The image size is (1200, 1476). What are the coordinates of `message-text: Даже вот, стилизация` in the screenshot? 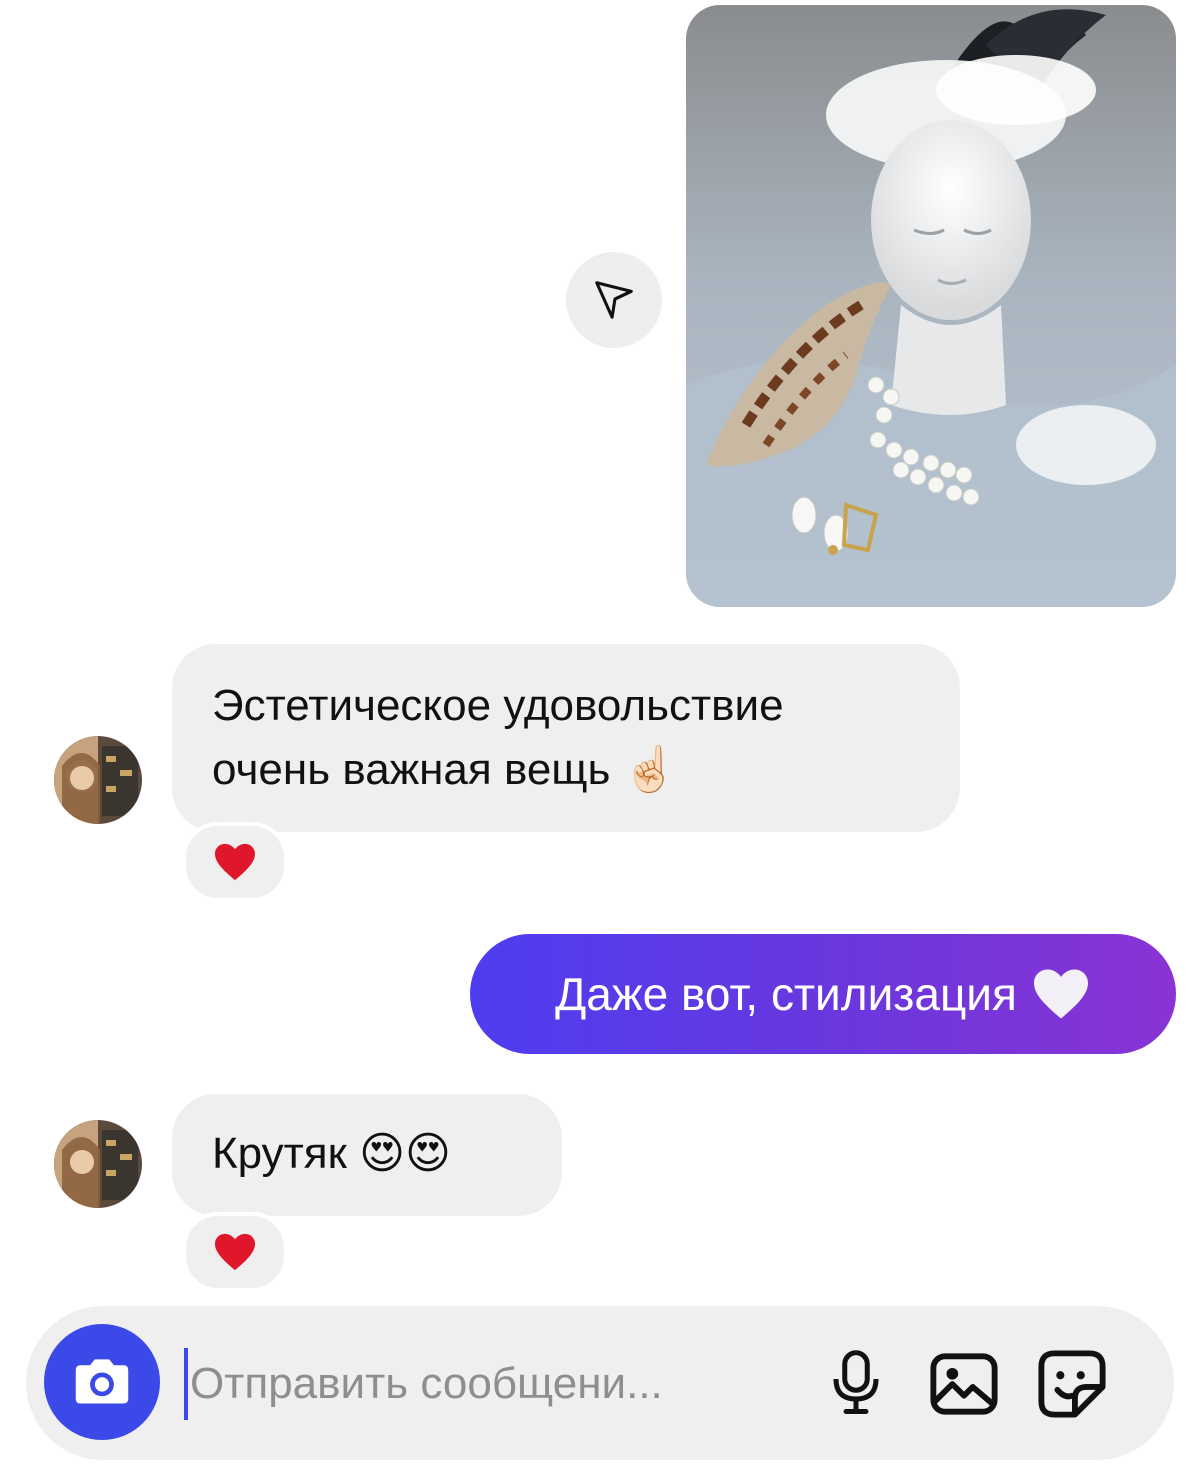 It's located at (786, 994).